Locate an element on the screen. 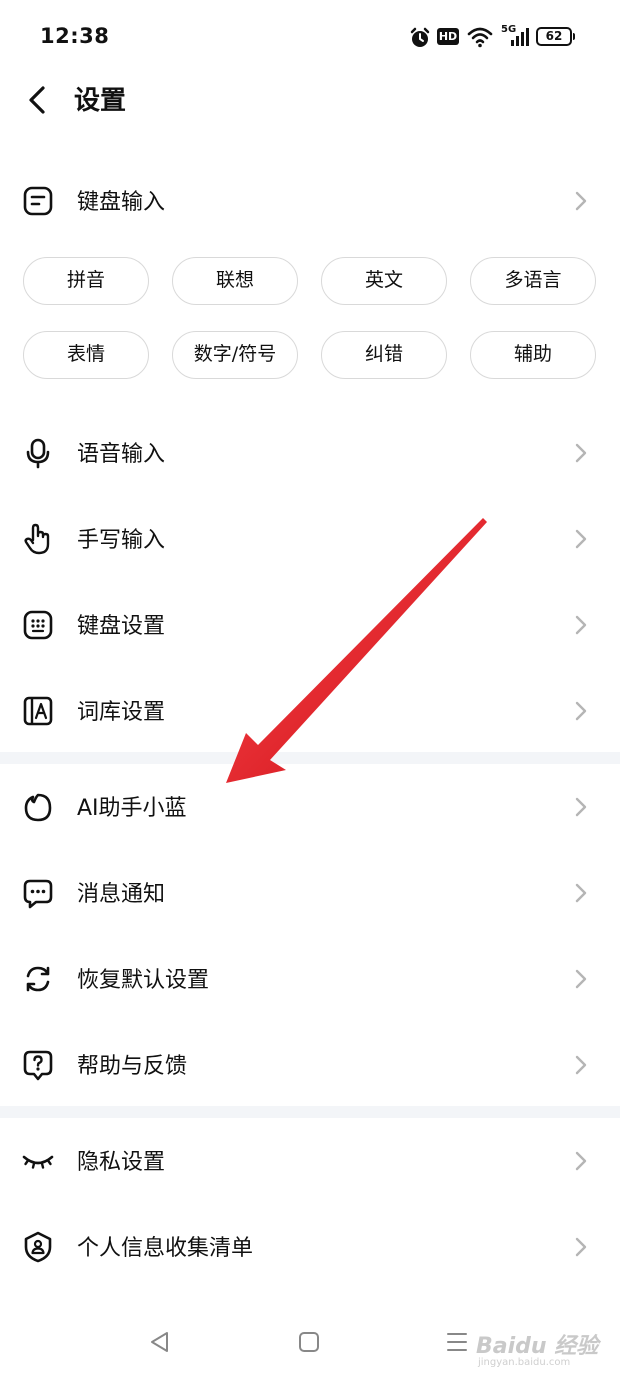  chip-numbers-symbols: 数字/符号 is located at coordinates (235, 355).